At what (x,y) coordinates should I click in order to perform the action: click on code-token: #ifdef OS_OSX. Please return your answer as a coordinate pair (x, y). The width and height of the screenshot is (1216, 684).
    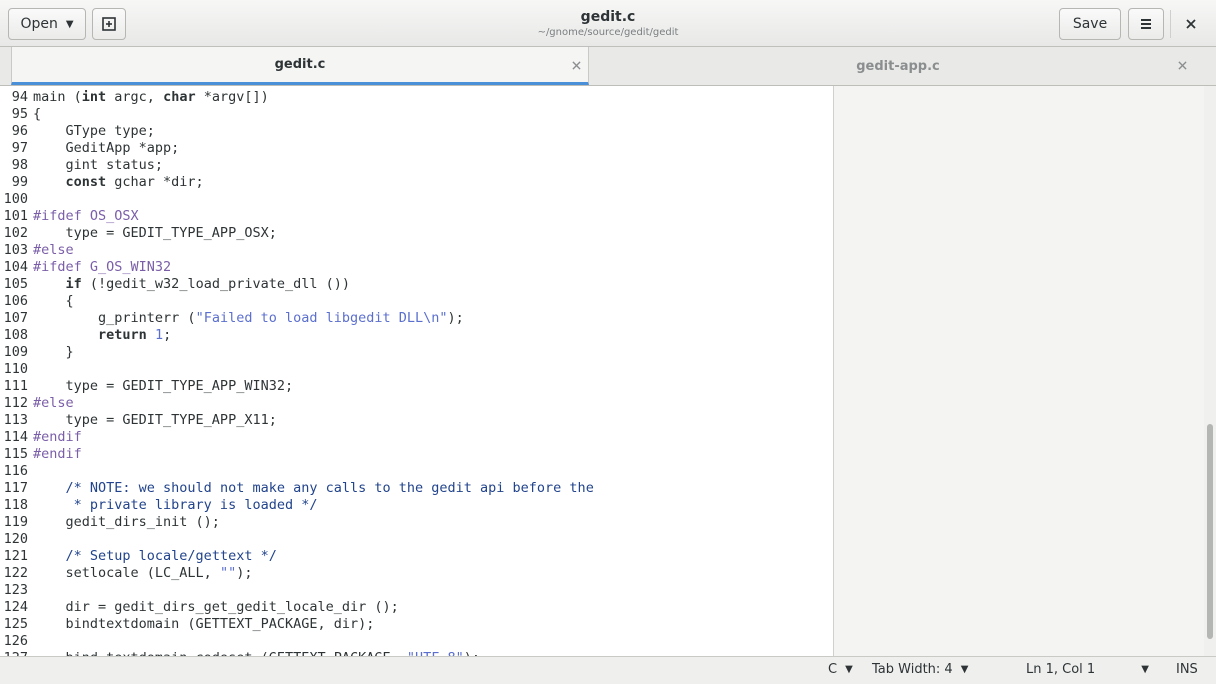
    Looking at the image, I should click on (86, 216).